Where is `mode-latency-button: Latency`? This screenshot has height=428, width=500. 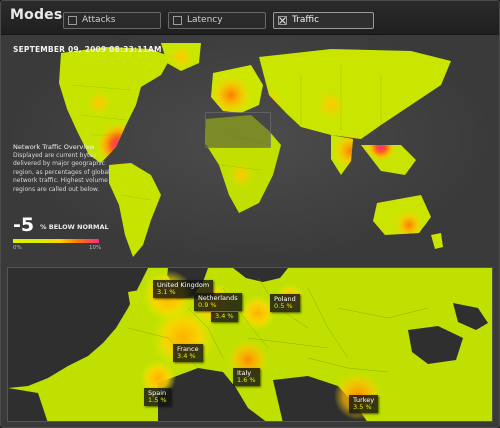
mode-latency-button: Latency is located at coordinates (217, 20).